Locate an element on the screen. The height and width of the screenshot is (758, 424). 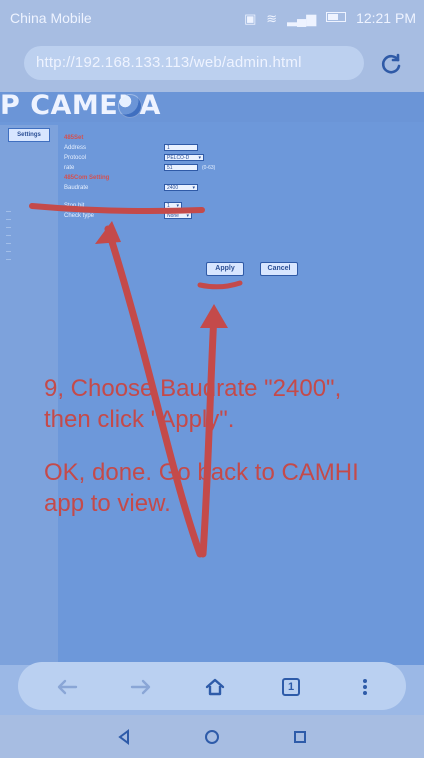
hd-icon: ▣ is located at coordinates (250, 18).